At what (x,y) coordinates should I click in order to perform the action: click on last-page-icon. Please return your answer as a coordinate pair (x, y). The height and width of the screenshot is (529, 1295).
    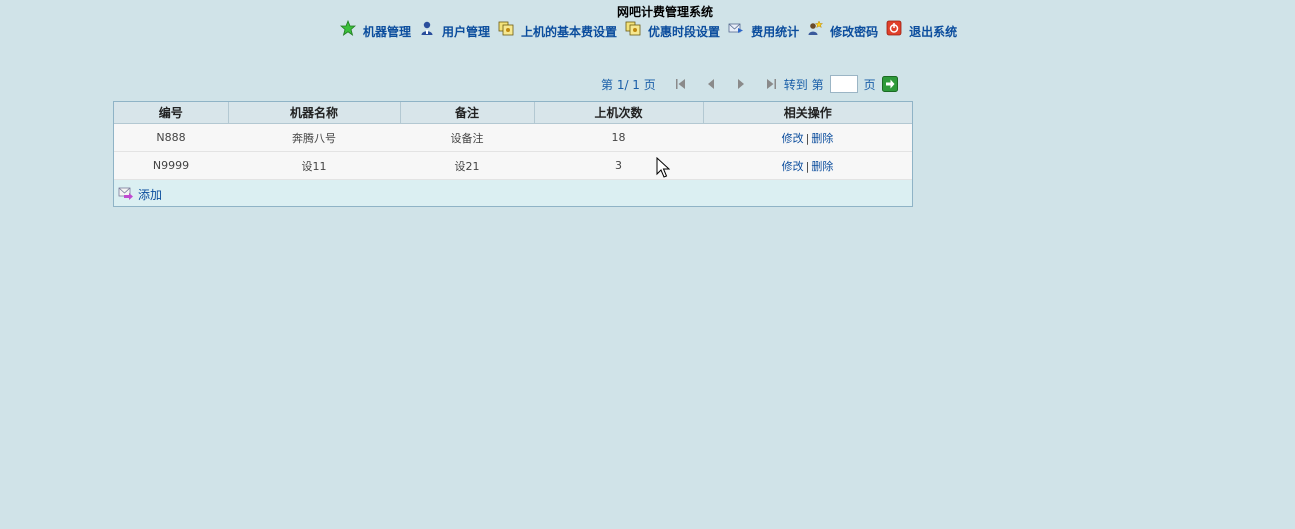
    Looking at the image, I should click on (771, 84).